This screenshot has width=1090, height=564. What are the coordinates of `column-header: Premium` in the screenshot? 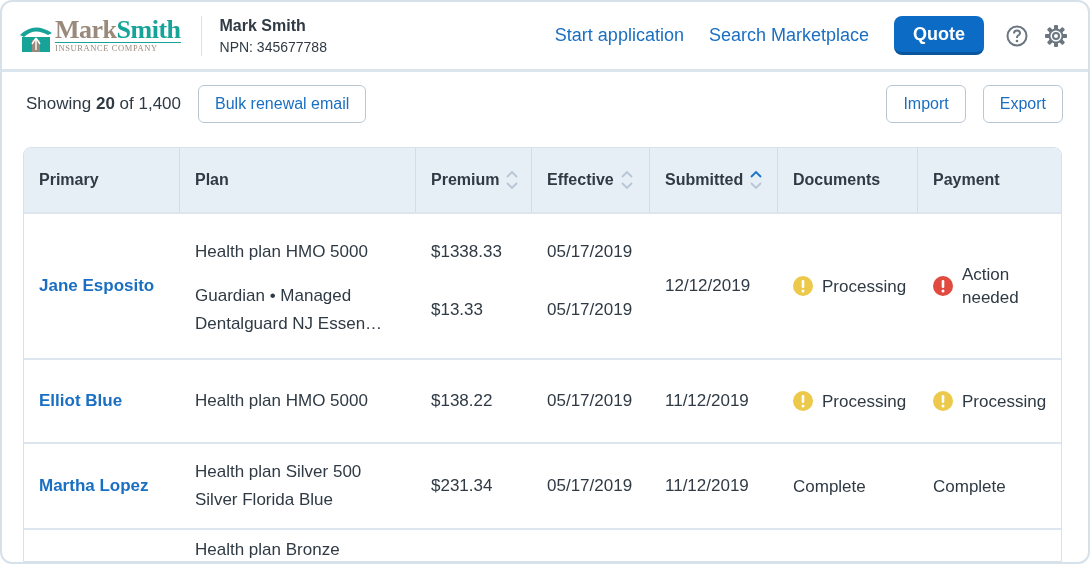 It's located at (474, 180).